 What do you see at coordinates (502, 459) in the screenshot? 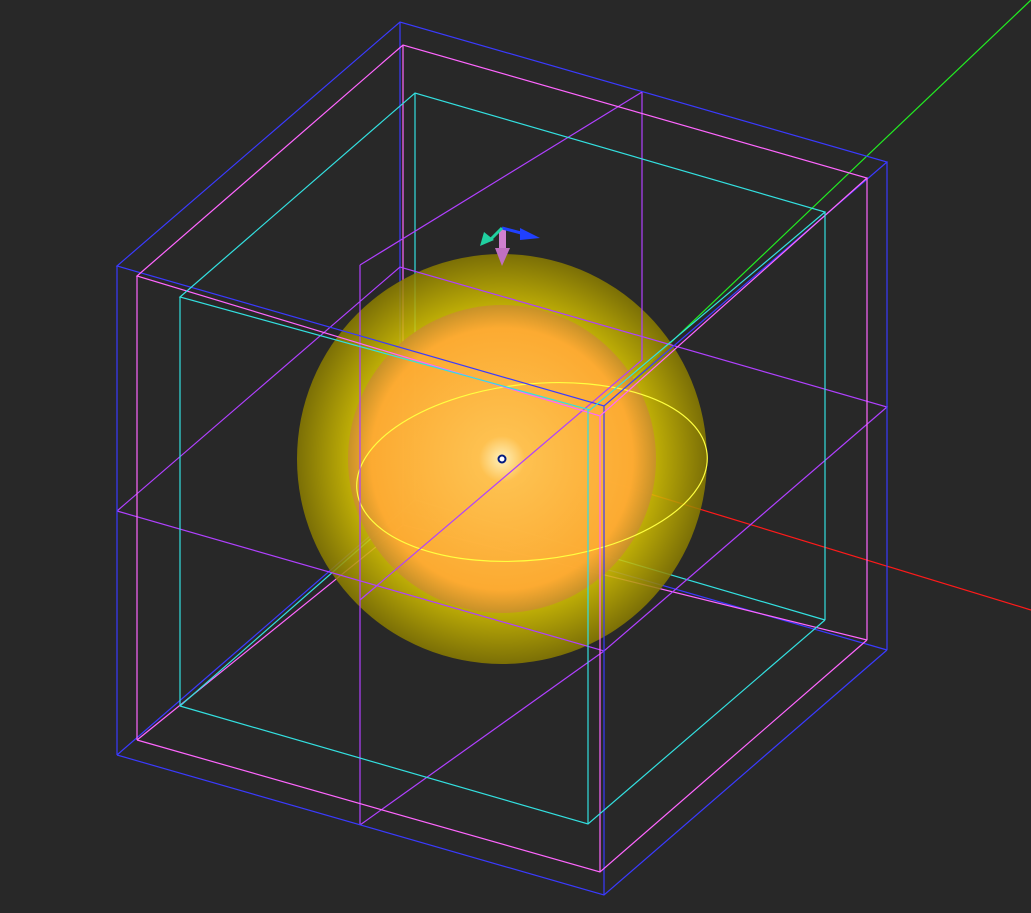
I see `pivot-point` at bounding box center [502, 459].